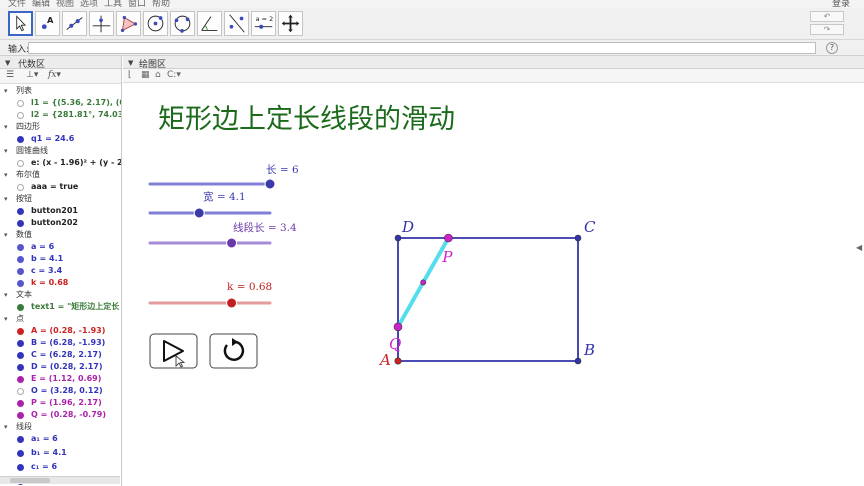  What do you see at coordinates (22, 175) in the screenshot?
I see `algebra-group: ▾ 布尔值` at bounding box center [22, 175].